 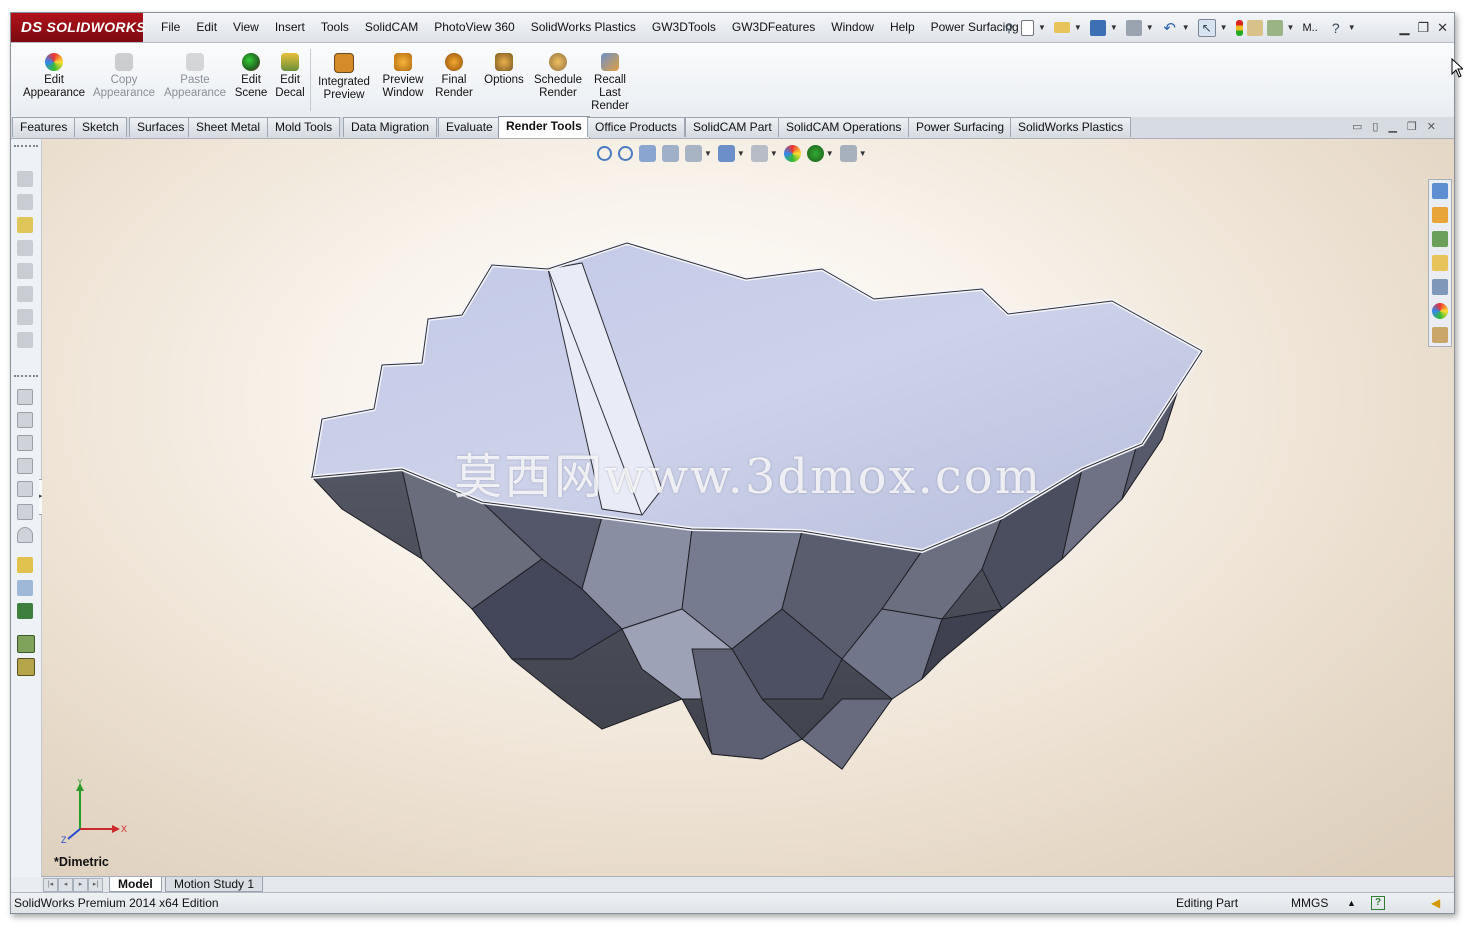 What do you see at coordinates (792, 153) in the screenshot?
I see `appearance-sphere-icon` at bounding box center [792, 153].